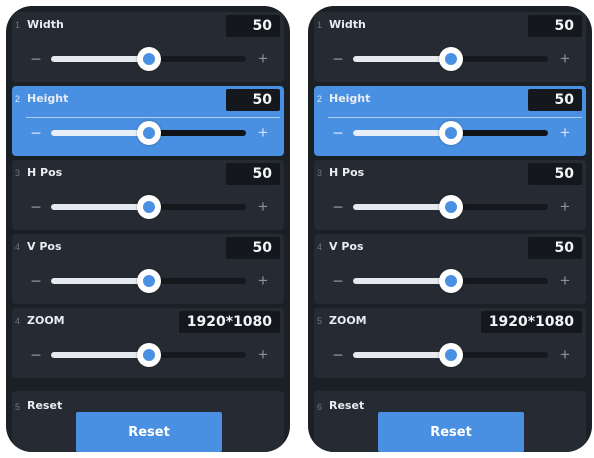 This screenshot has height=458, width=594. What do you see at coordinates (450, 249) in the screenshot?
I see `setting-header: 4 V Pos 50` at bounding box center [450, 249].